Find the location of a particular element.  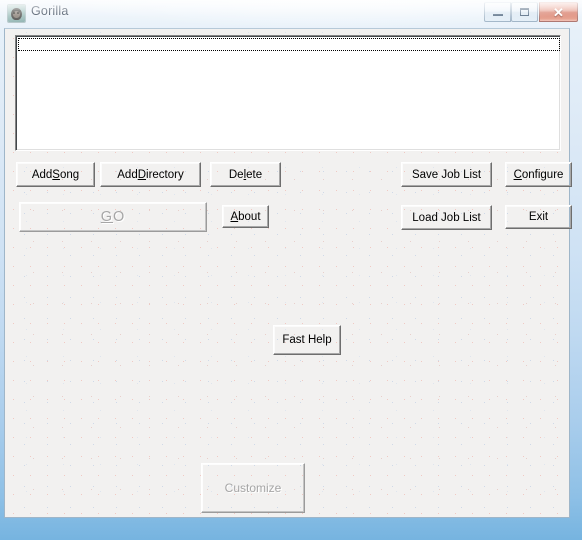

list-focus-indicator is located at coordinates (289, 44).